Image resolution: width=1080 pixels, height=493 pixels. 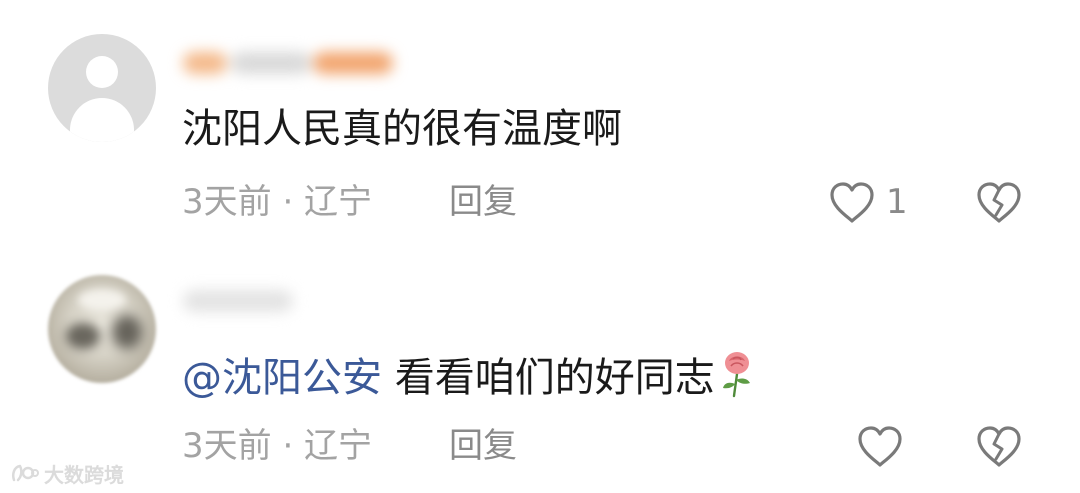 I want to click on comment-text: @沈阳公安 看看咱们的好同志, so click(x=468, y=380).